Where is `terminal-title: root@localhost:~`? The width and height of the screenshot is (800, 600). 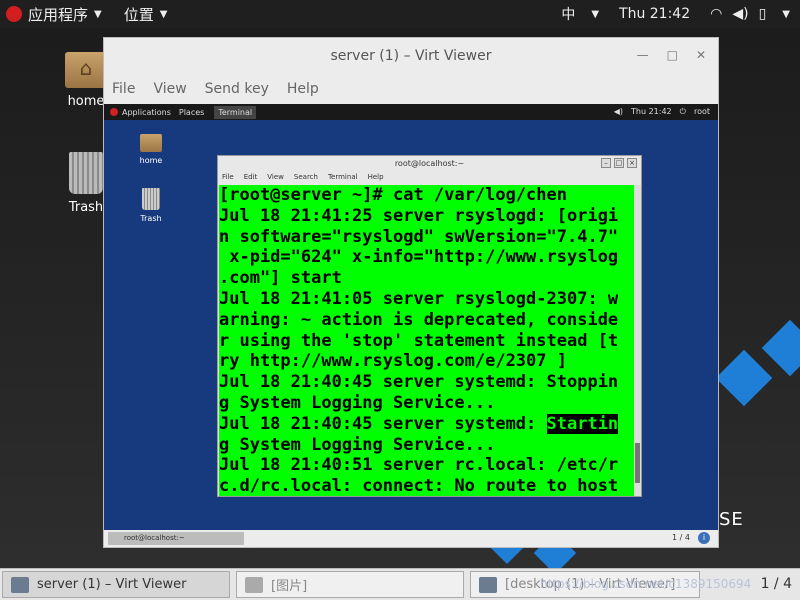 terminal-title: root@localhost:~ is located at coordinates (429, 163).